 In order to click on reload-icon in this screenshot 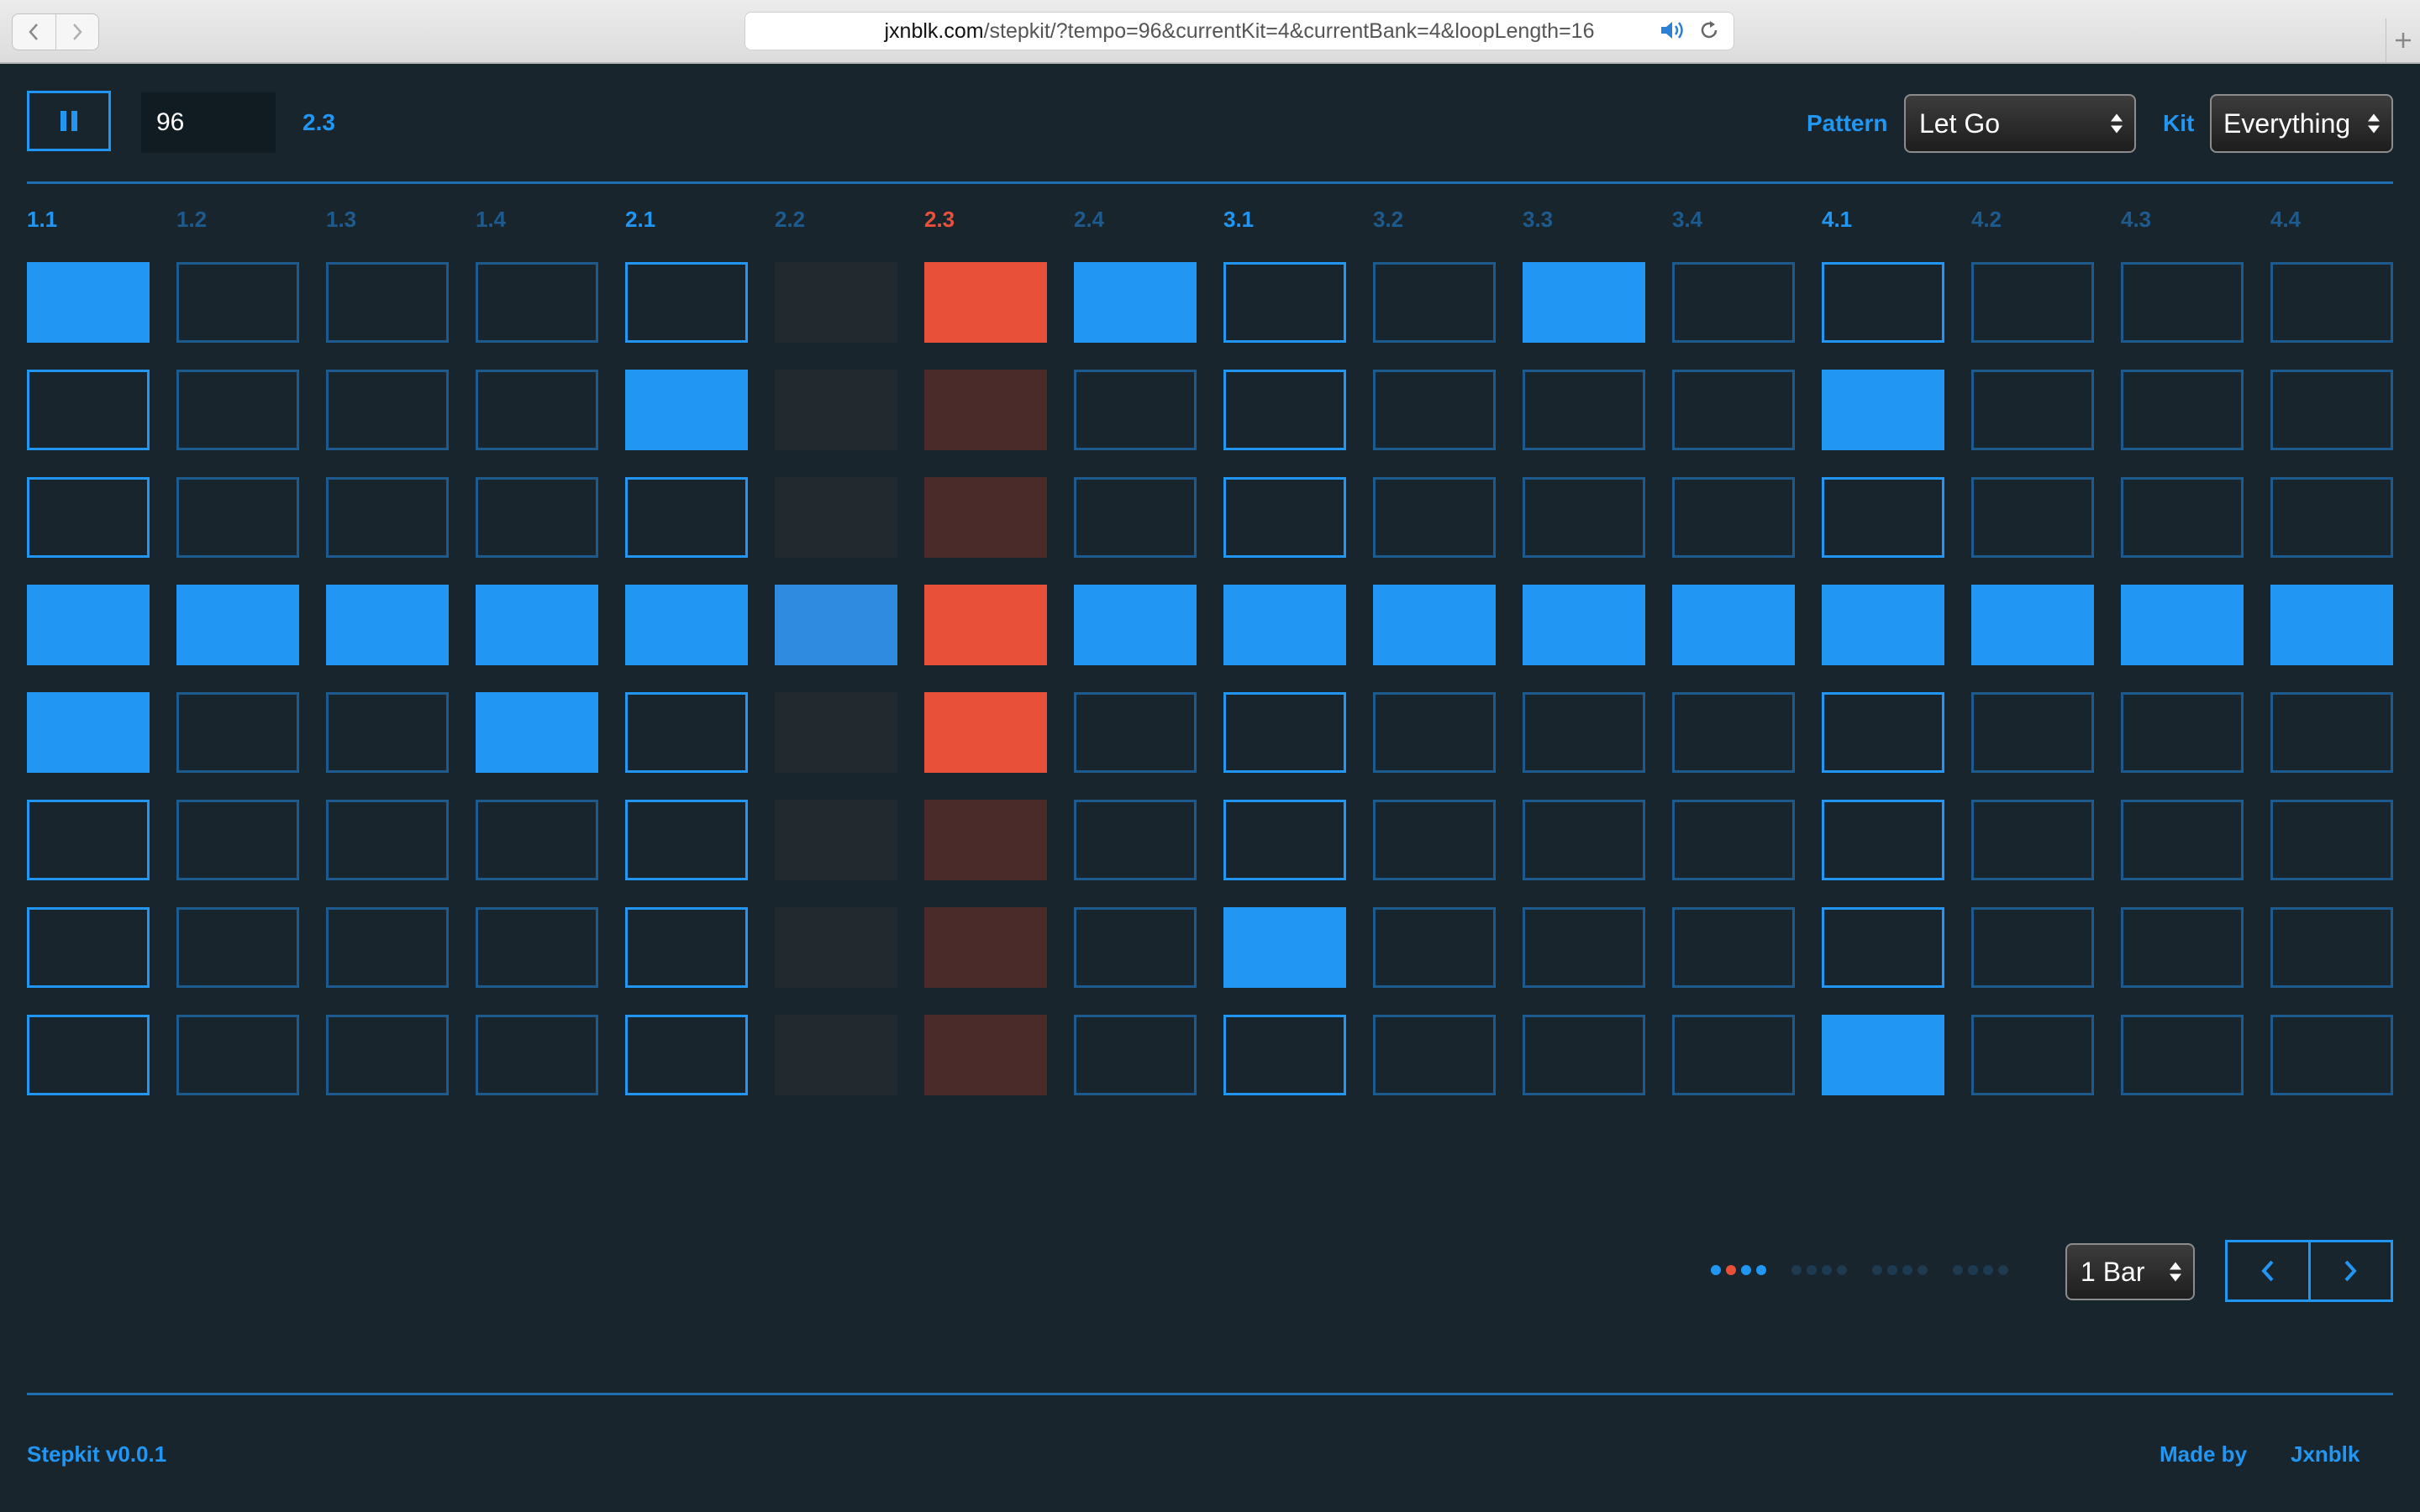, I will do `click(1709, 30)`.